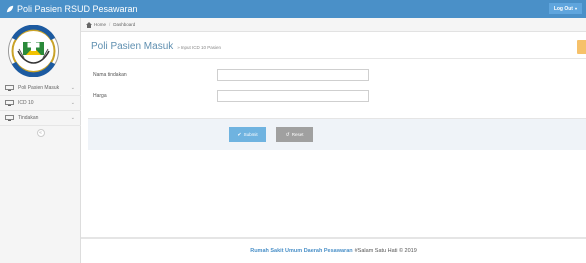  Describe the element at coordinates (581, 47) in the screenshot. I see `settings-toggle-button` at that location.